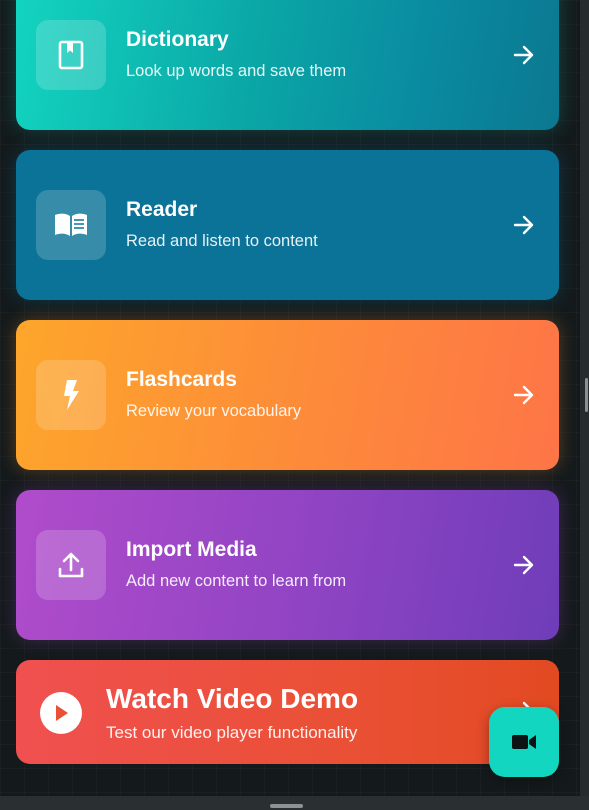 This screenshot has width=589, height=810. Describe the element at coordinates (232, 732) in the screenshot. I see `watch-video-subtitle: Test our video player functionality` at that location.